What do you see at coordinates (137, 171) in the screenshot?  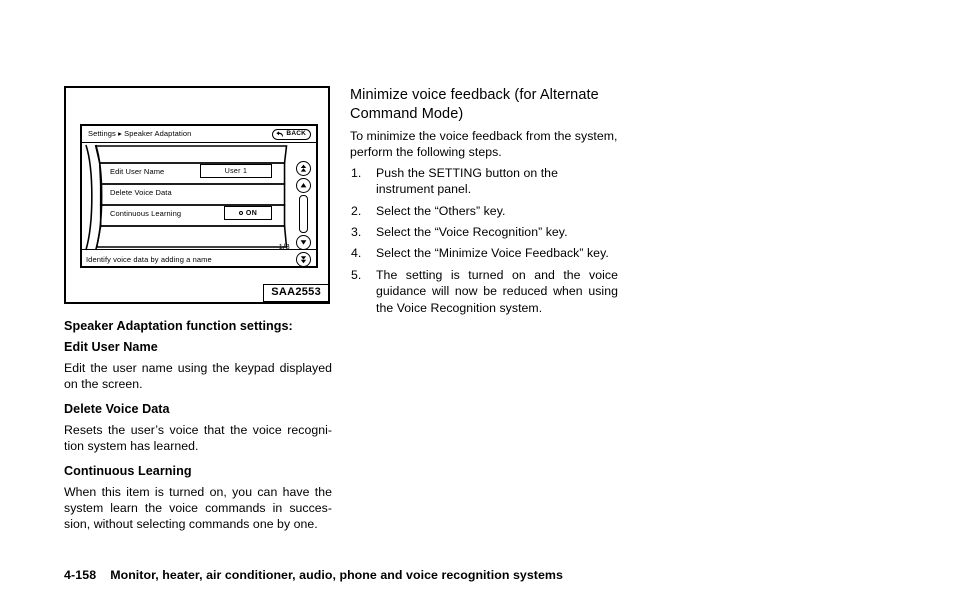 I see `row-label-edit-user-name: Edit User Name` at bounding box center [137, 171].